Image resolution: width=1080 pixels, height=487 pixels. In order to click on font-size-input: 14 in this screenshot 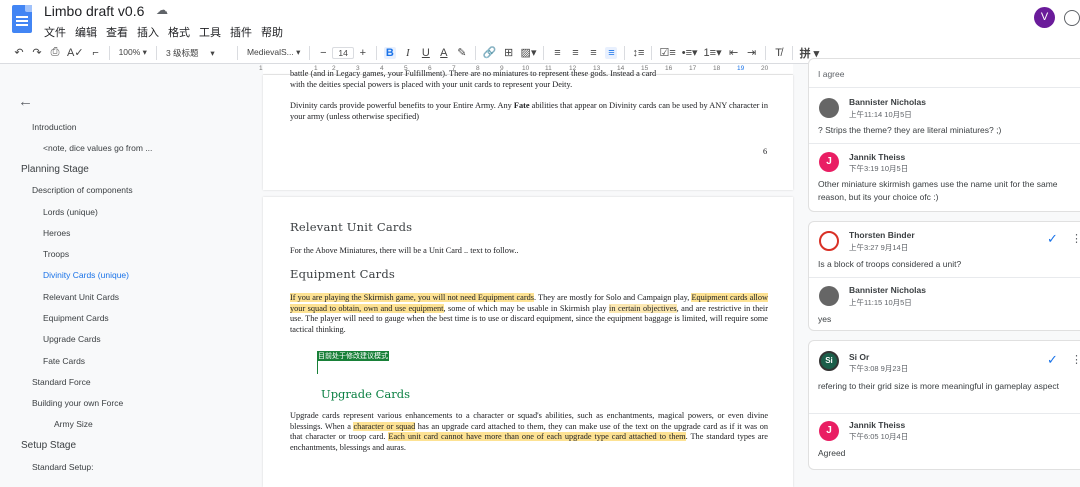, I will do `click(343, 52)`.